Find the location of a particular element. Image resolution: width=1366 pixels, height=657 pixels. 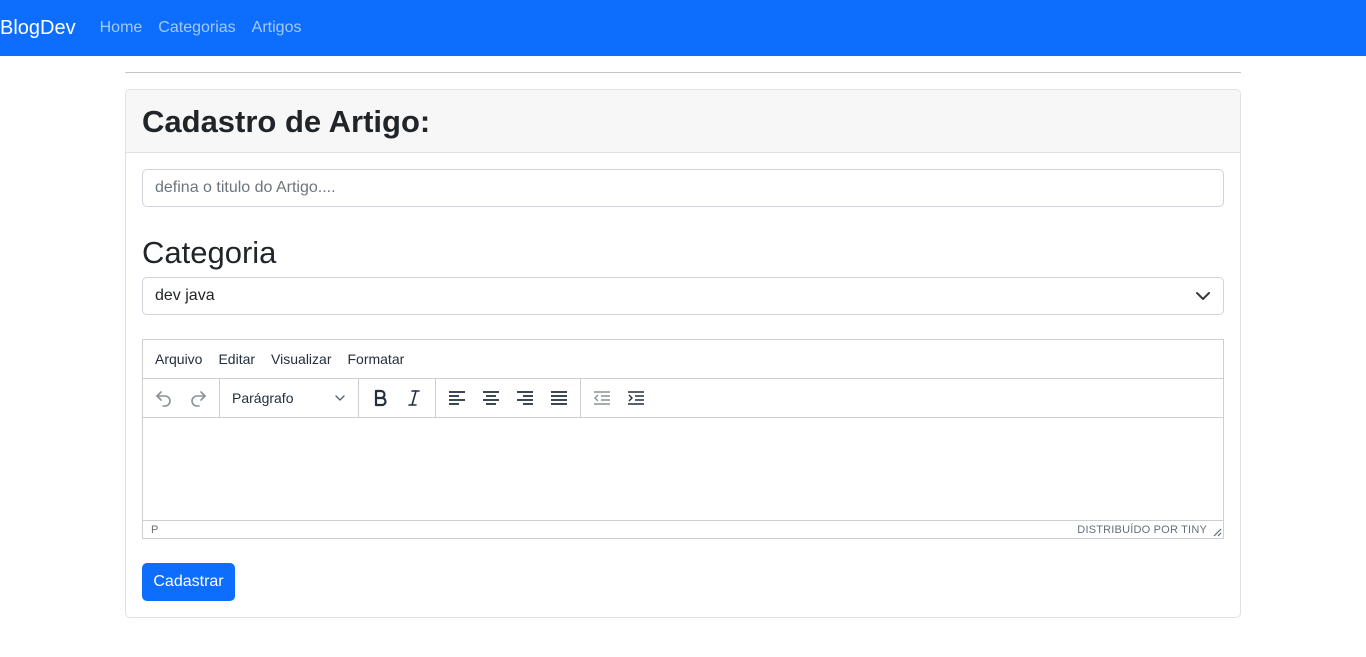

italic-button is located at coordinates (414, 398).